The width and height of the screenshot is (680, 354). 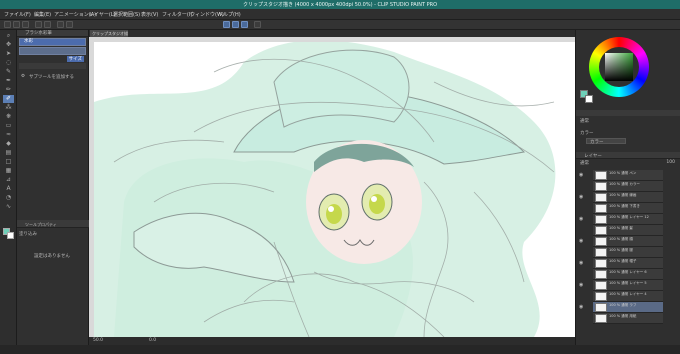 What do you see at coordinates (126, 14) in the screenshot?
I see `menu-select: 選択範囲(S)` at bounding box center [126, 14].